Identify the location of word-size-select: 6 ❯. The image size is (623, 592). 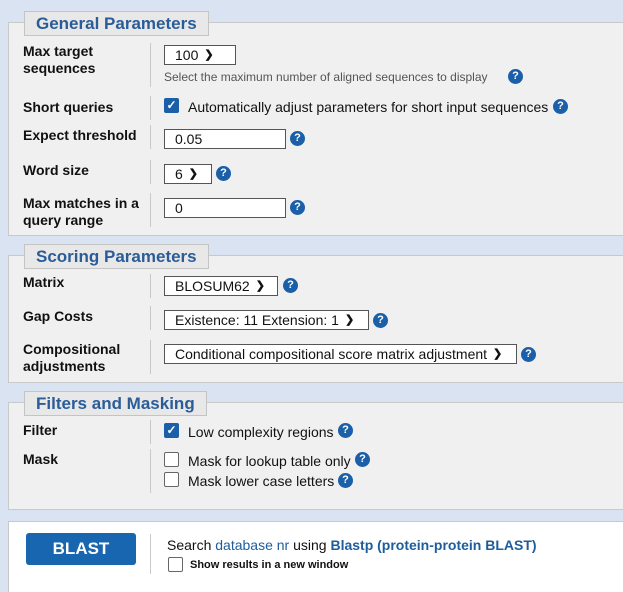
(188, 174).